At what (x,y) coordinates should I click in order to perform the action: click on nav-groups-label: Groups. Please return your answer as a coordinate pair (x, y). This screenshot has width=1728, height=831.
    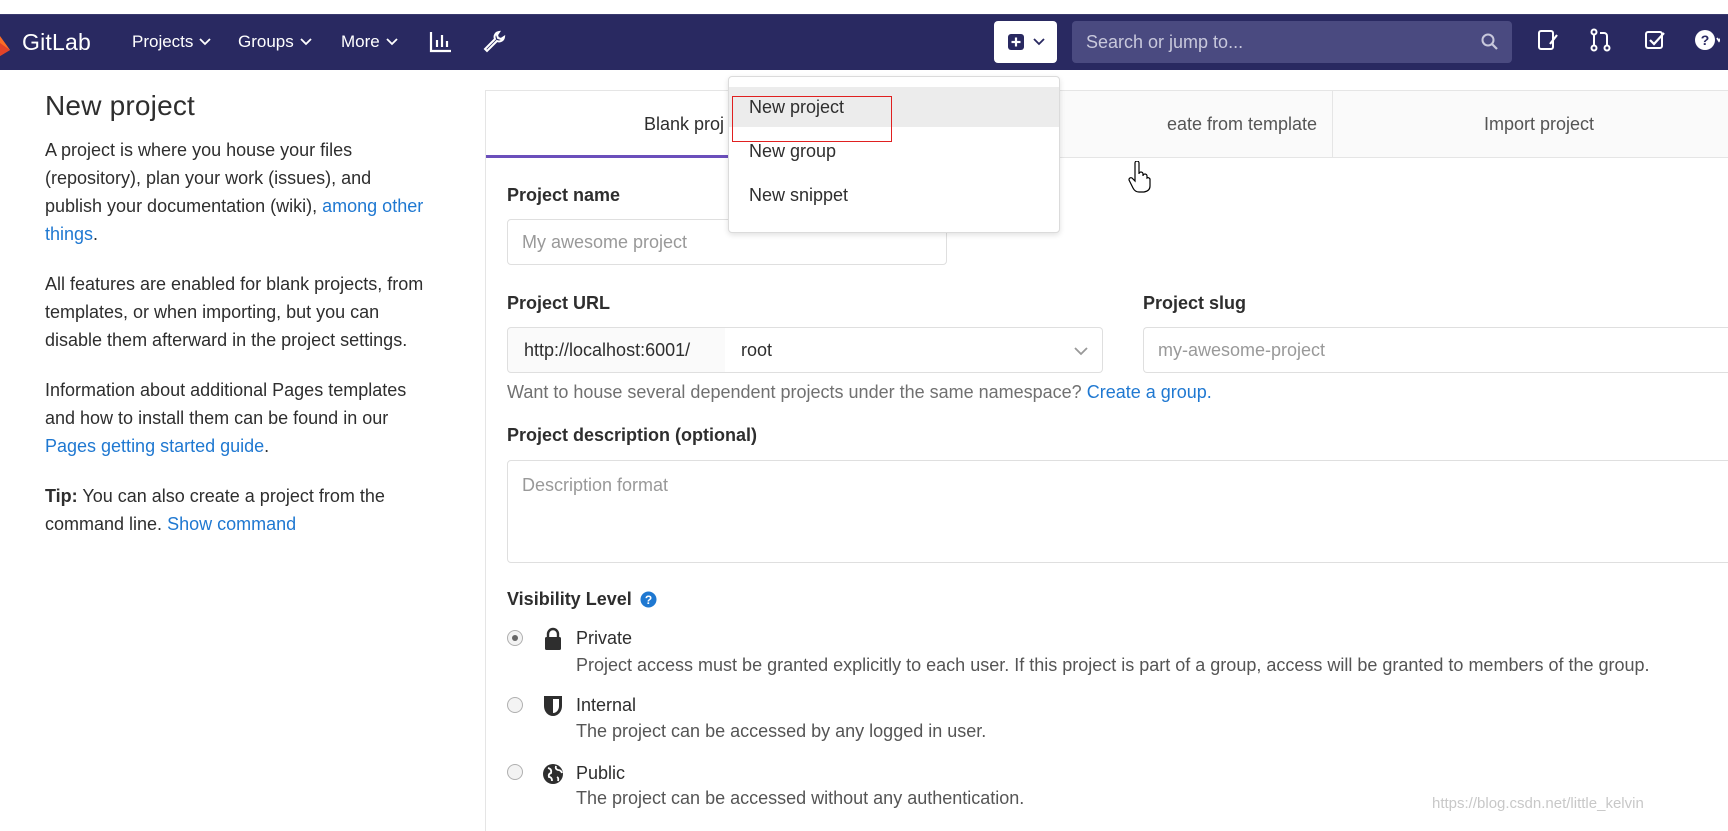
    Looking at the image, I should click on (266, 41).